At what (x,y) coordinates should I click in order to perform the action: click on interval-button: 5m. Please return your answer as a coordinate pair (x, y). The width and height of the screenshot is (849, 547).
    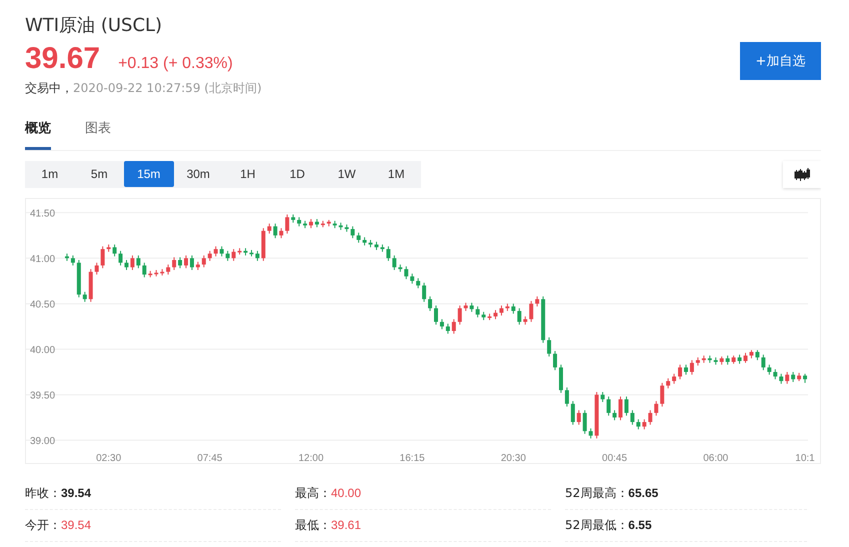
    Looking at the image, I should click on (99, 174).